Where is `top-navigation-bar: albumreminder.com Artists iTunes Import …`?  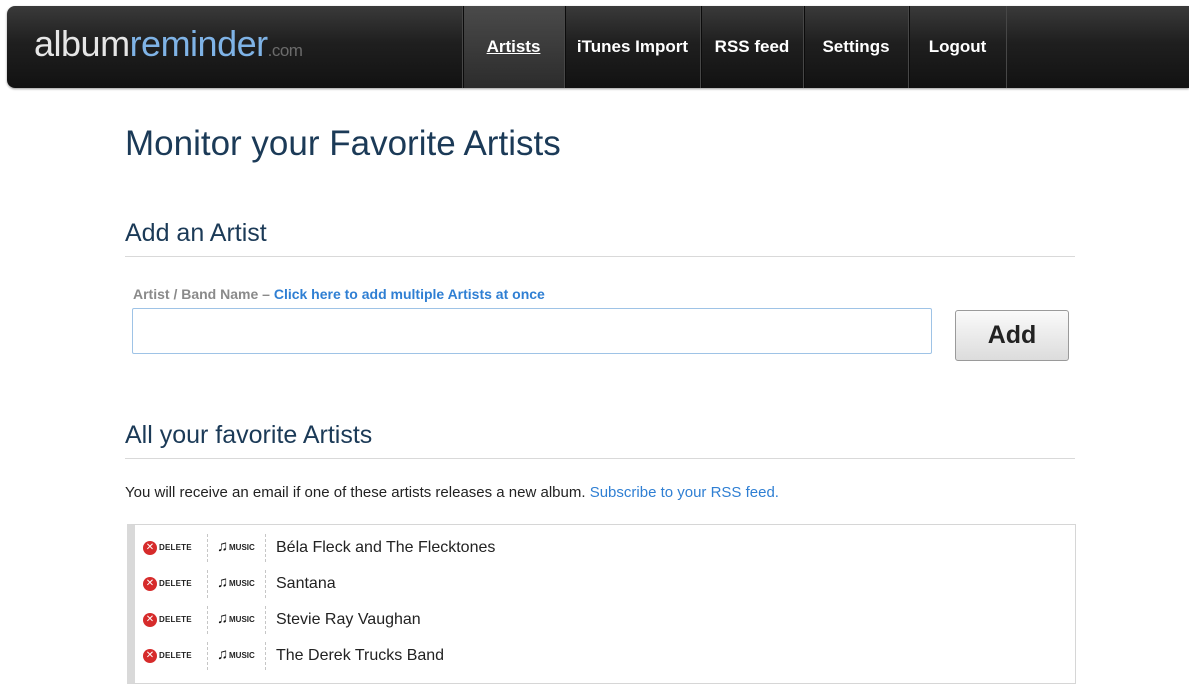
top-navigation-bar: albumreminder.com Artists iTunes Import … is located at coordinates (598, 47).